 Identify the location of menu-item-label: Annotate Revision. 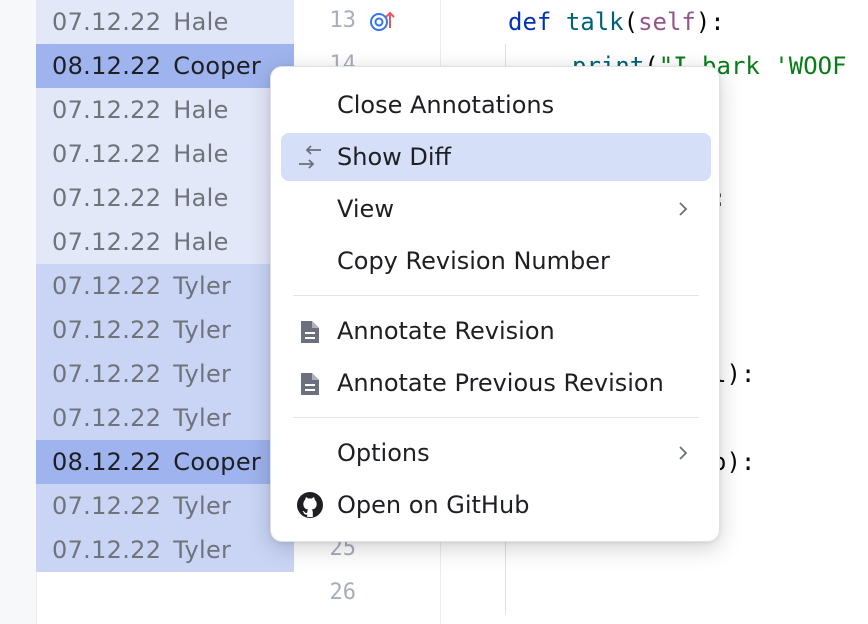
(446, 331).